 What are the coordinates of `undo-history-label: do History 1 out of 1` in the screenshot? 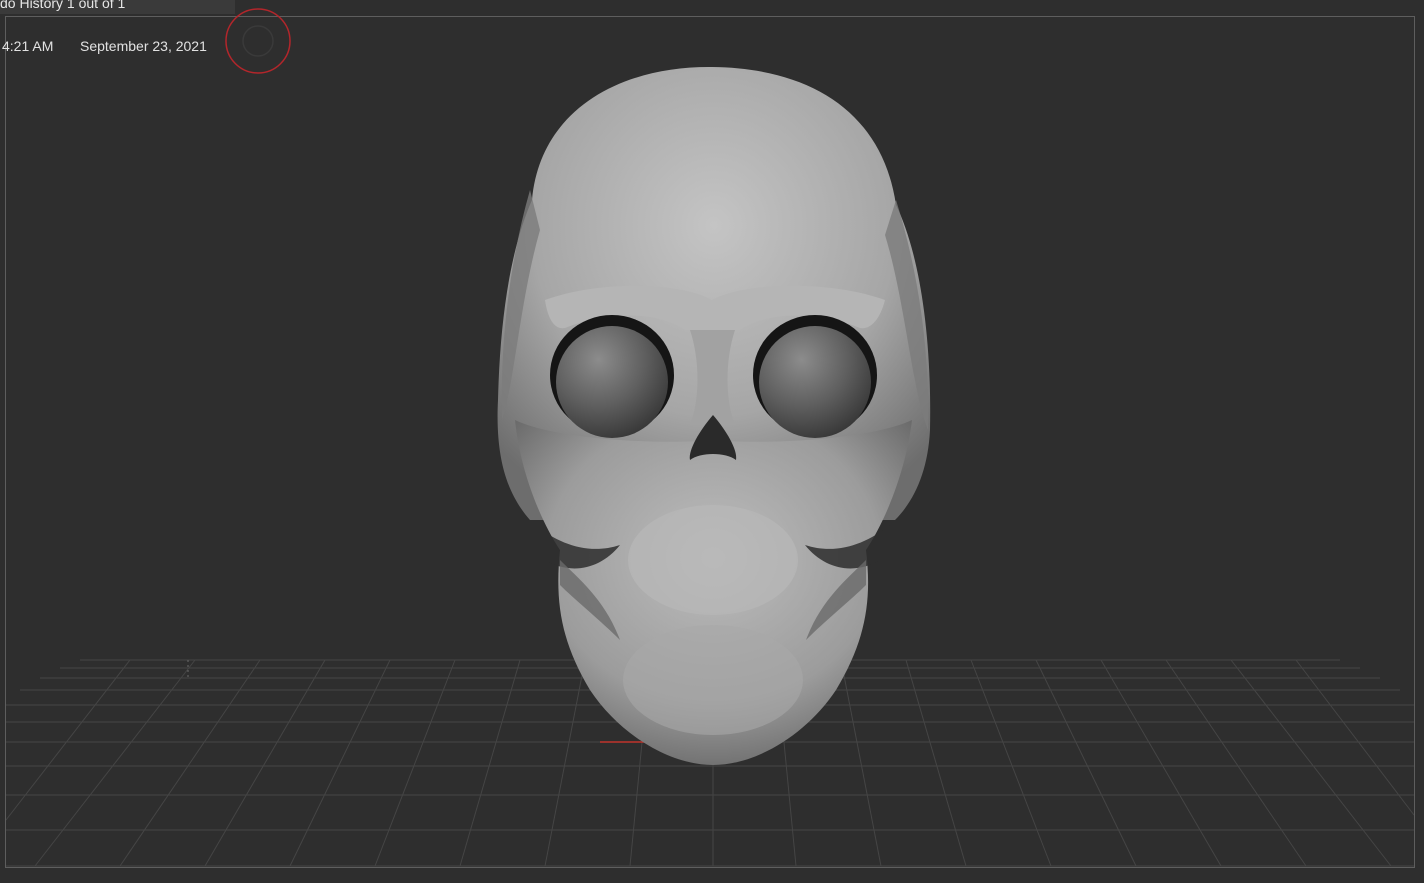 It's located at (63, 5).